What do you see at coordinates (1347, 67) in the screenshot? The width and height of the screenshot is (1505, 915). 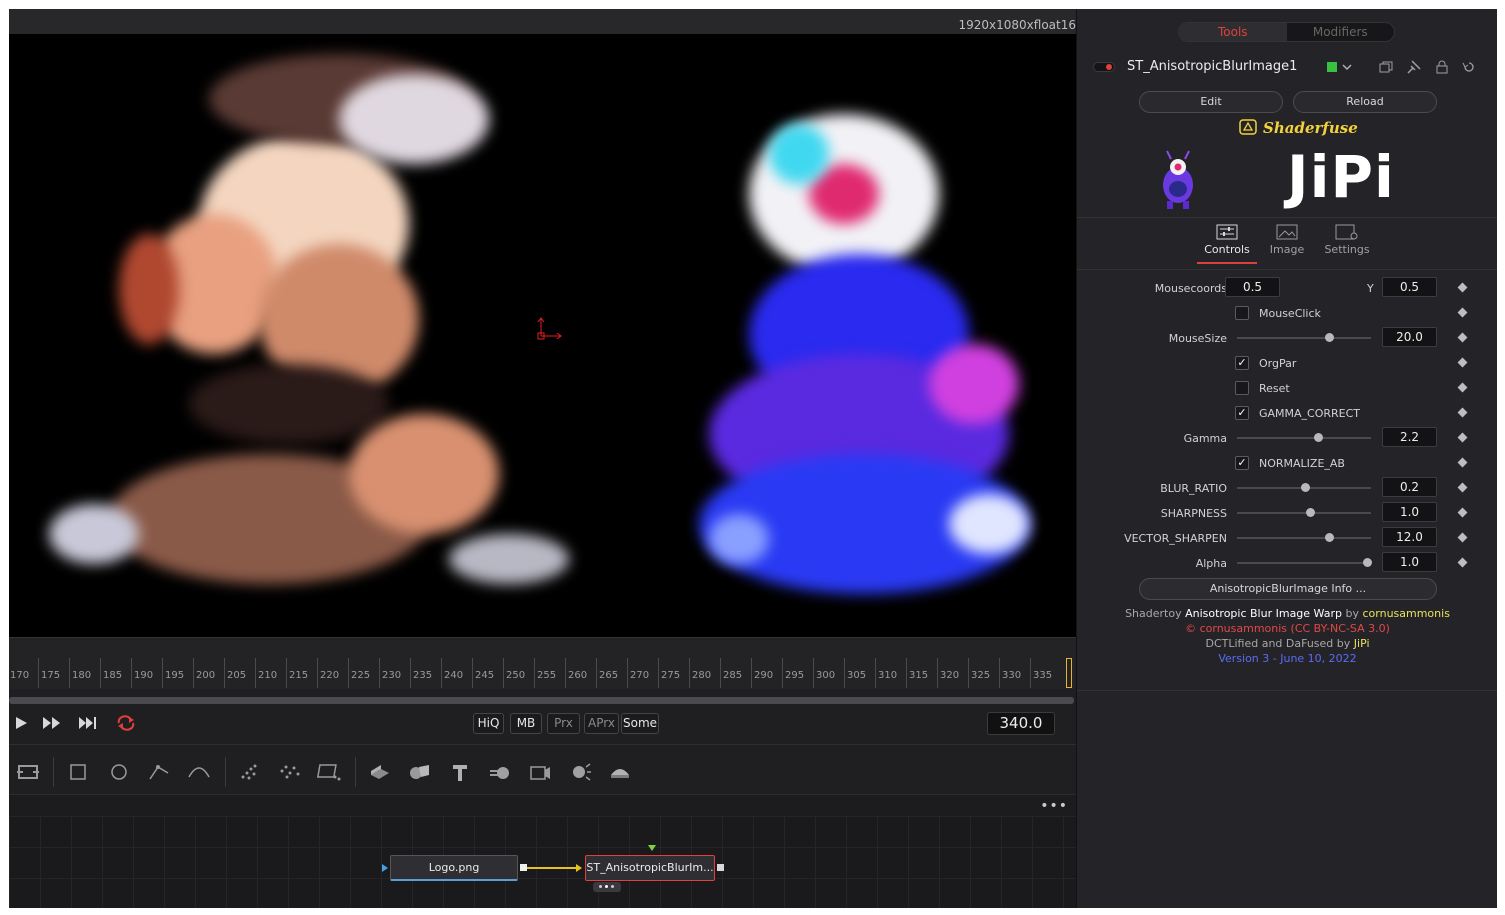 I see `chevron-down-icon` at bounding box center [1347, 67].